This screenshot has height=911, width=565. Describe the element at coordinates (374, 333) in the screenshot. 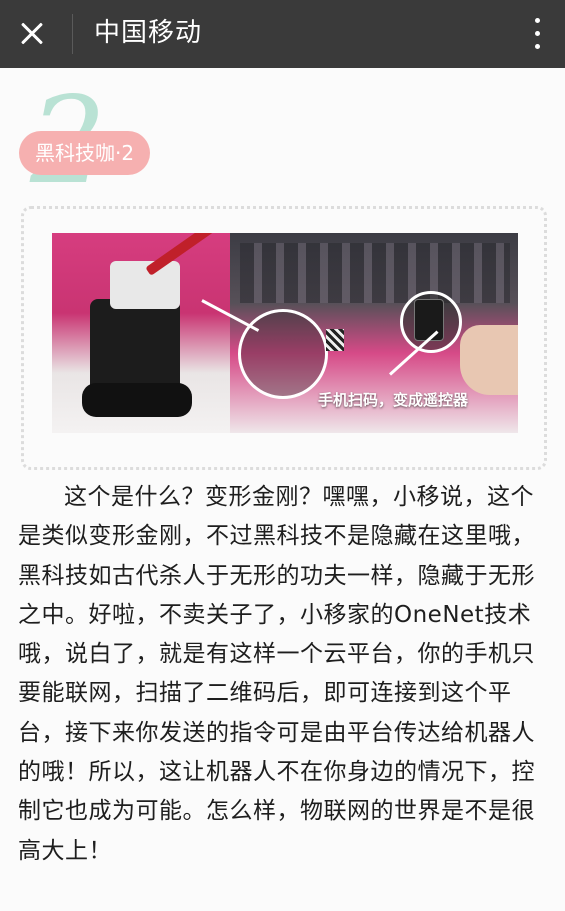

I see `exhibition-photo: 手机扫码，变成遥控器` at that location.